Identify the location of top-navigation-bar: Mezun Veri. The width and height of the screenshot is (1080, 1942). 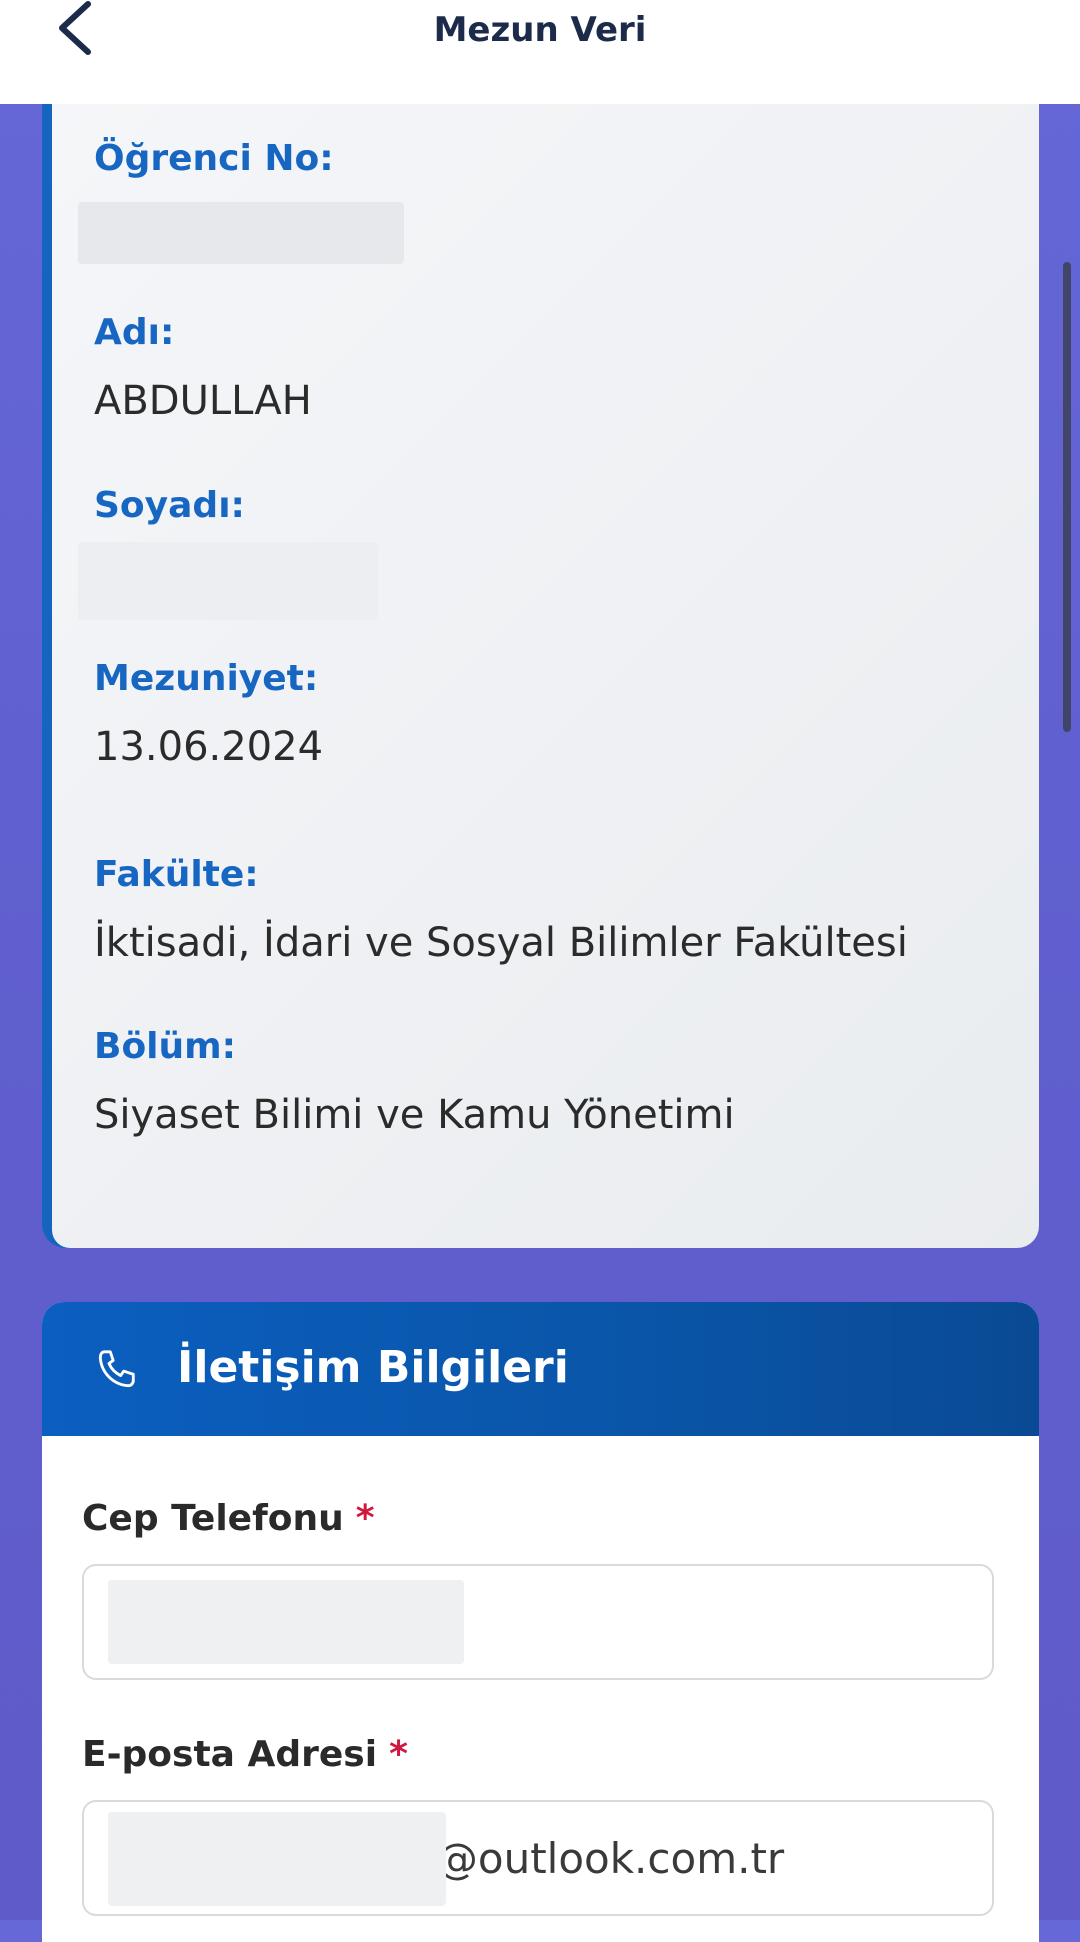
(540, 52).